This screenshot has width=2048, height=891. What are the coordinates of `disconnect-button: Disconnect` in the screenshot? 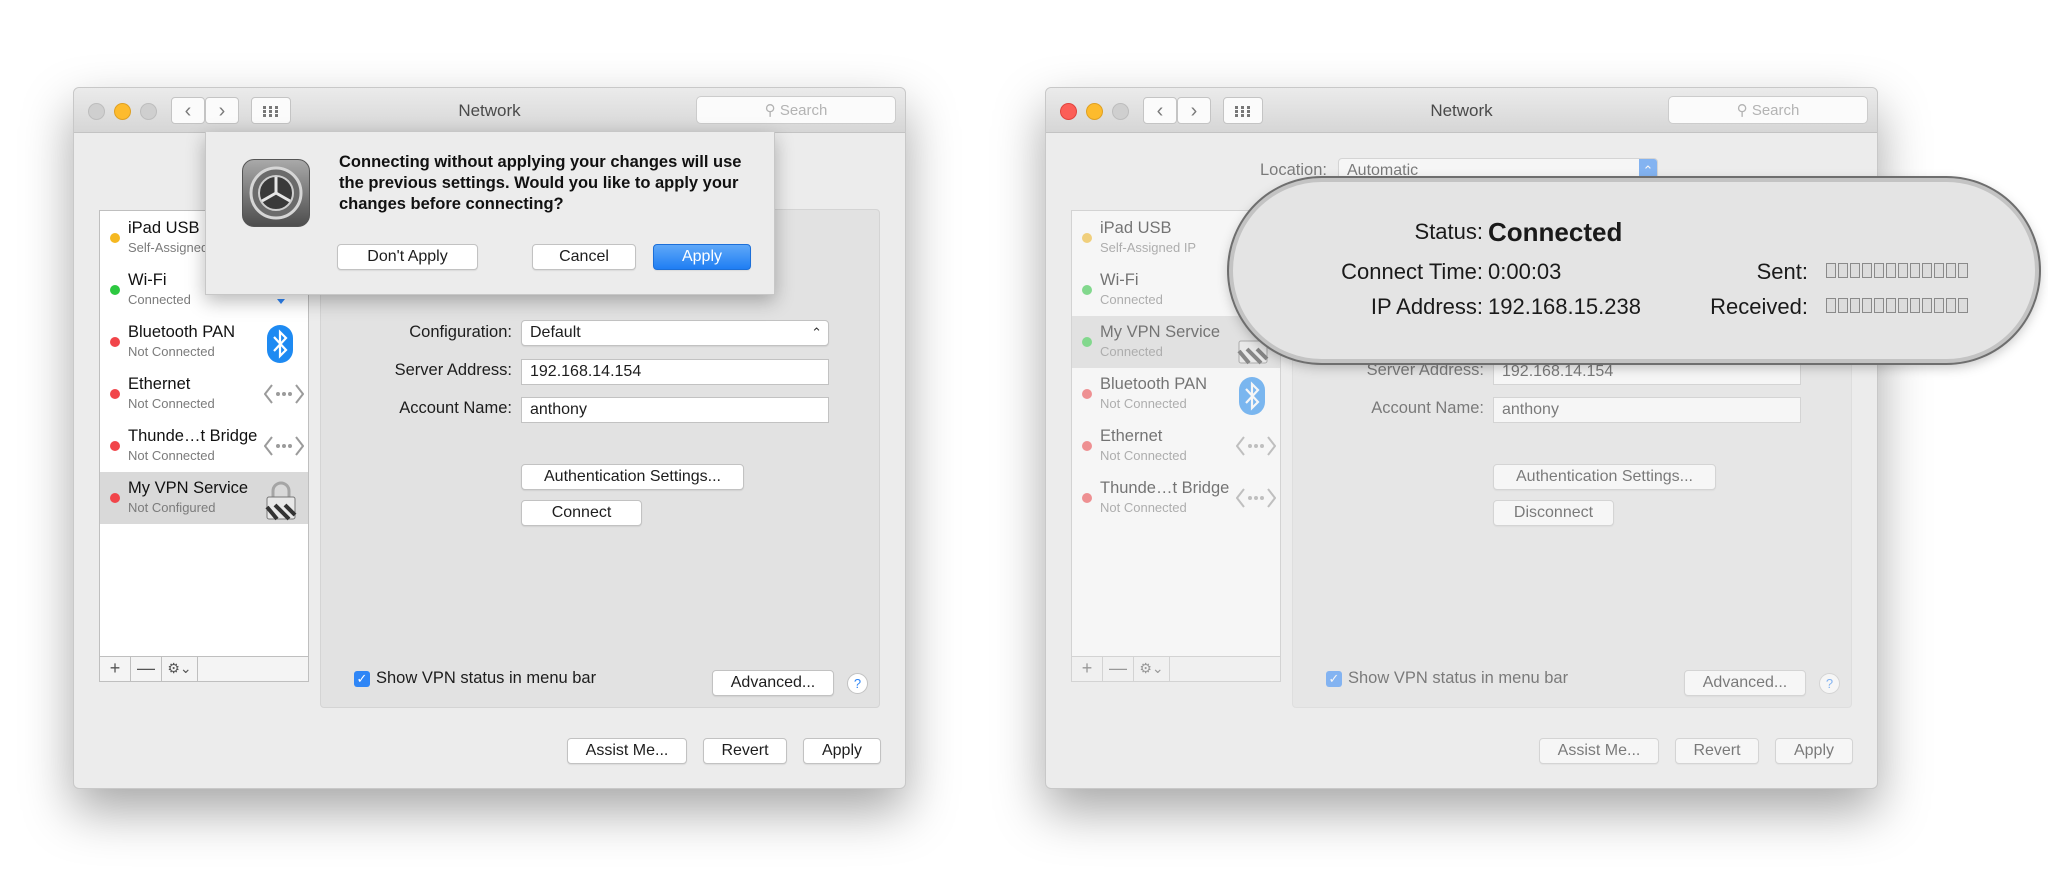 It's located at (1553, 513).